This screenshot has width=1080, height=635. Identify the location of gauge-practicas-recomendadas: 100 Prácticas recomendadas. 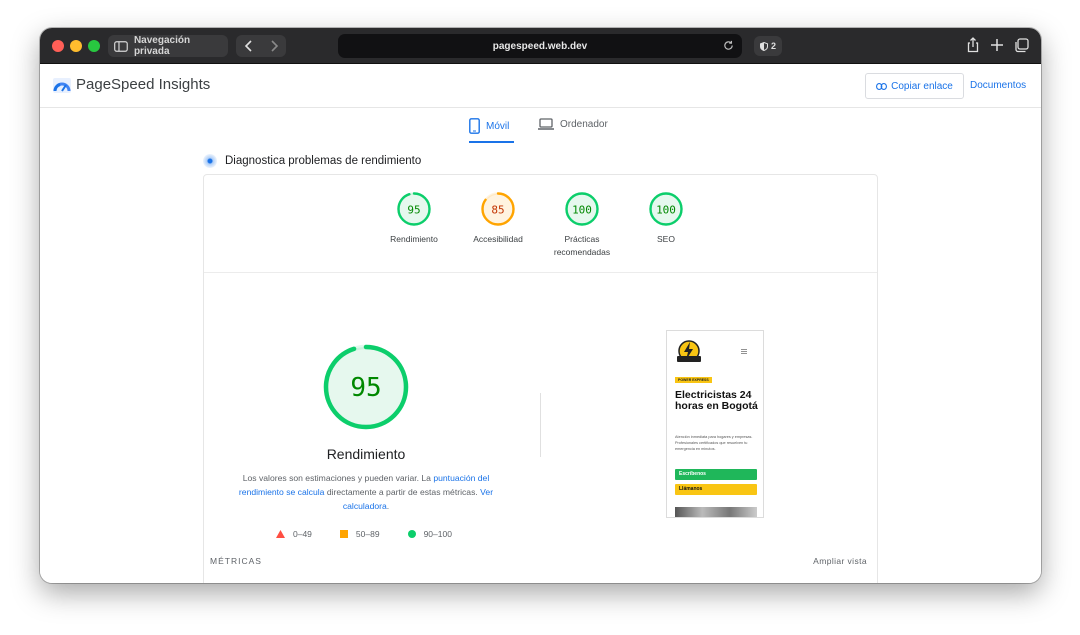
(582, 225).